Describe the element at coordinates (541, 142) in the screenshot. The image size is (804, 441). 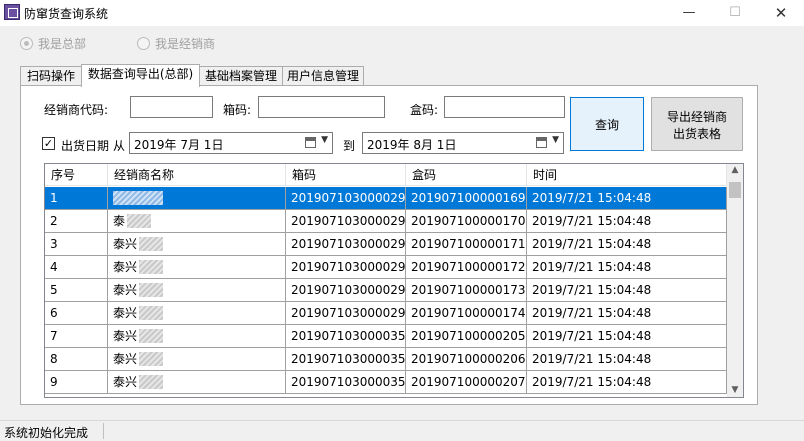
I see `calendar-icon` at that location.